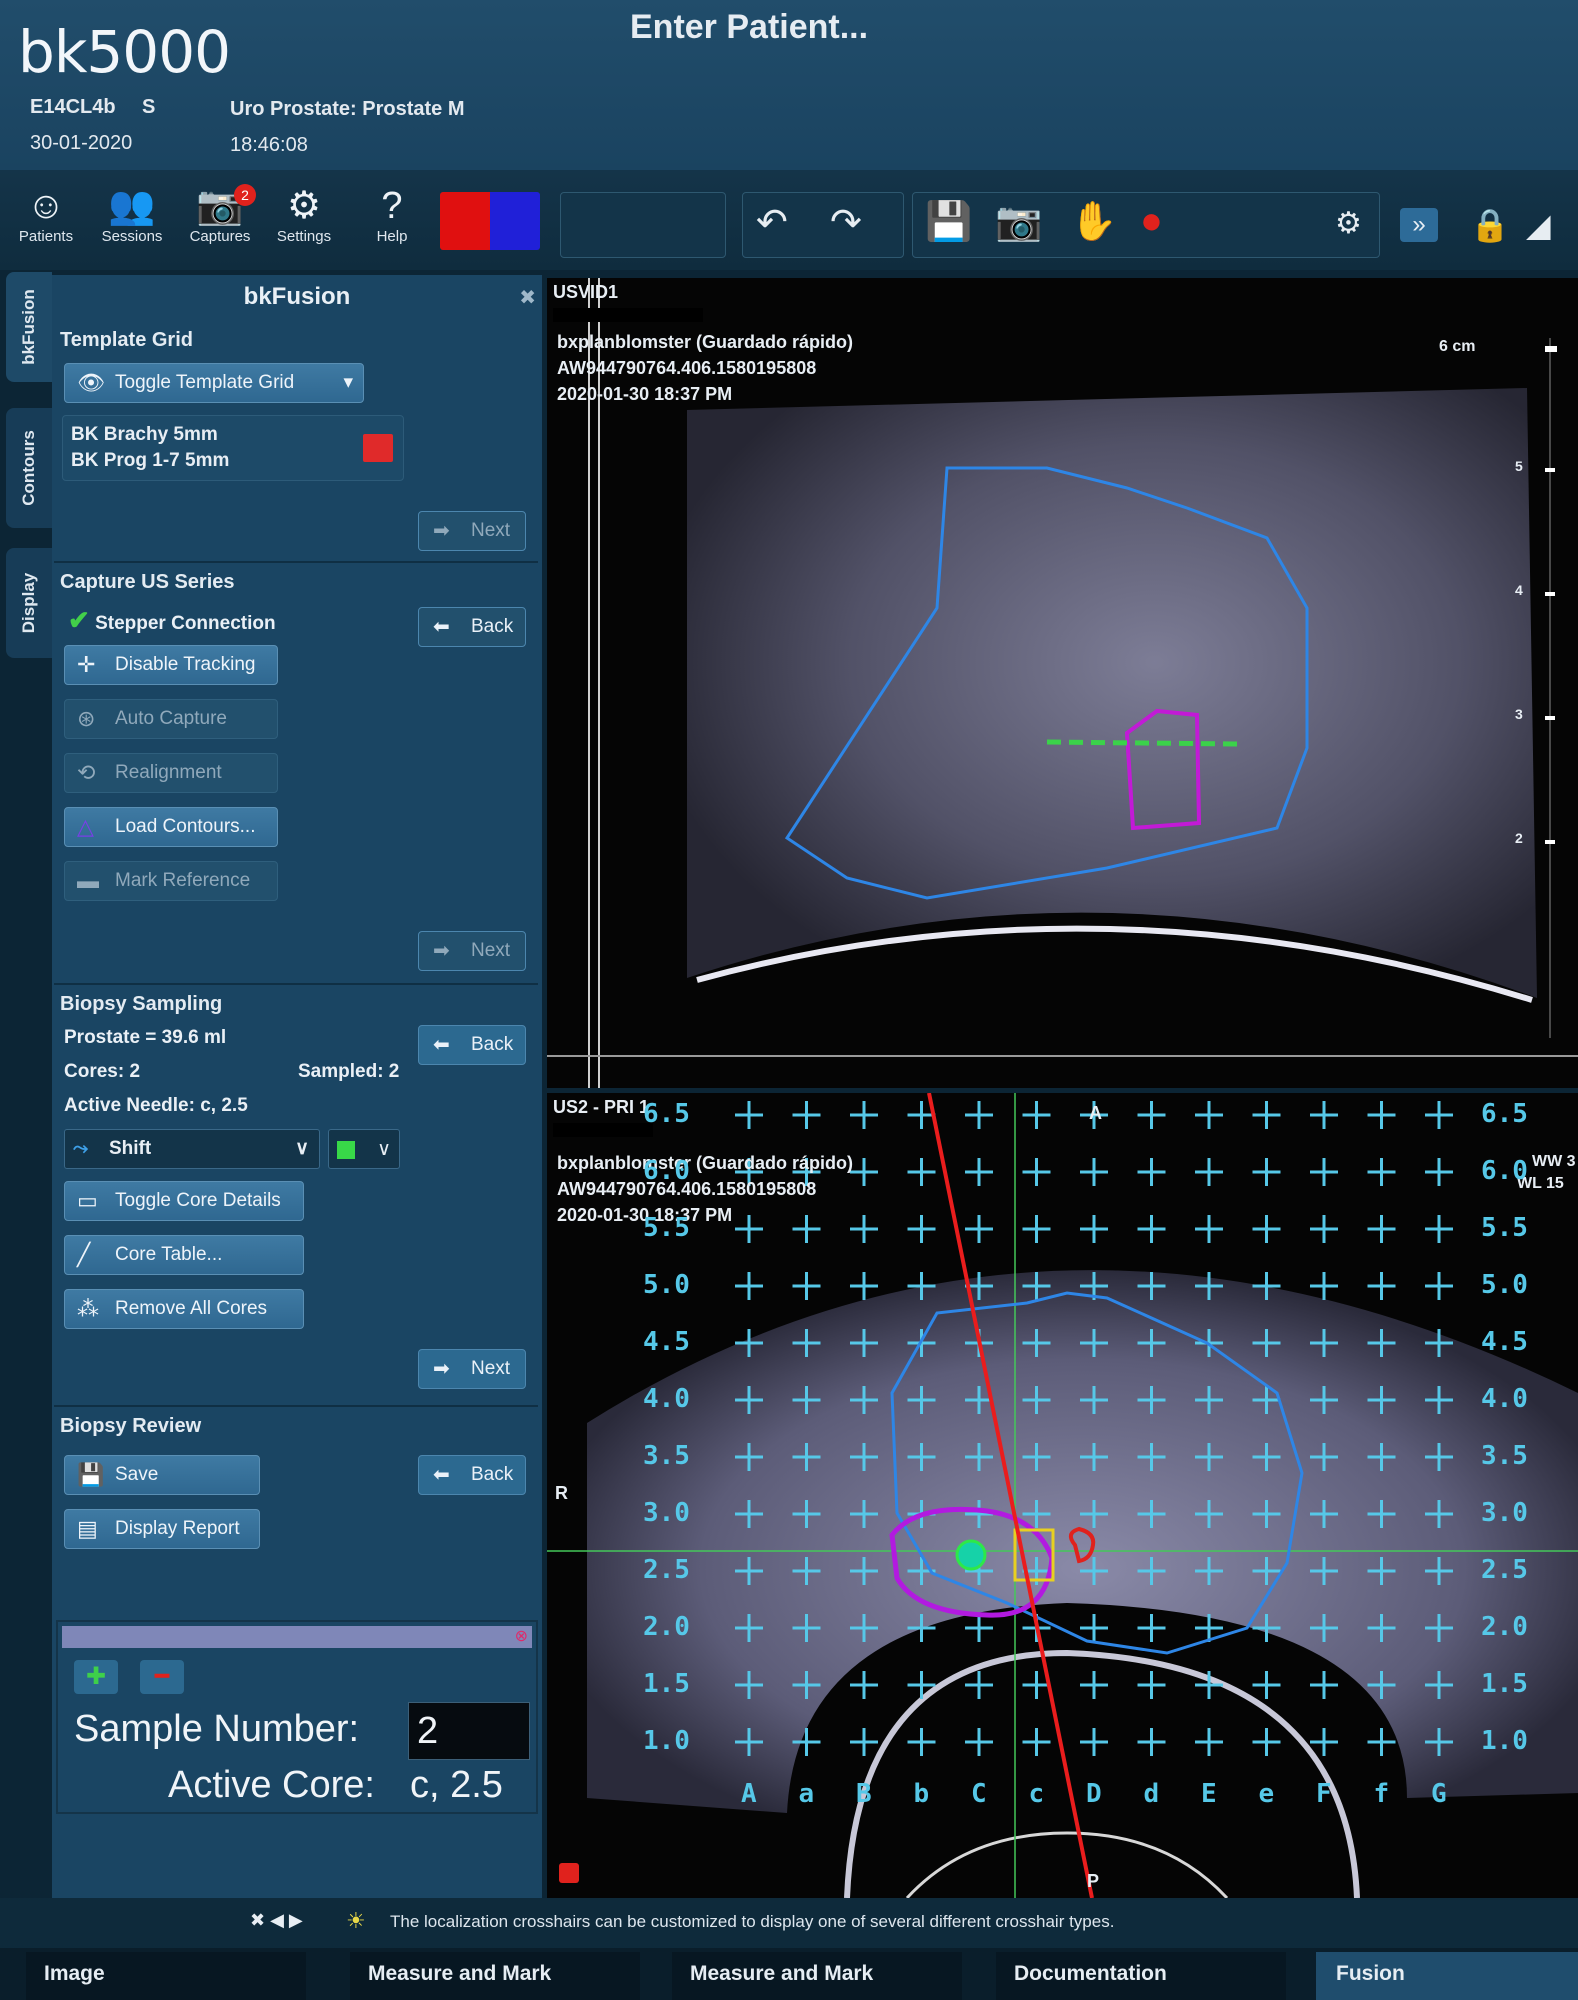 The image size is (1578, 2000). What do you see at coordinates (132, 236) in the screenshot?
I see `sessions-label: Sessions` at bounding box center [132, 236].